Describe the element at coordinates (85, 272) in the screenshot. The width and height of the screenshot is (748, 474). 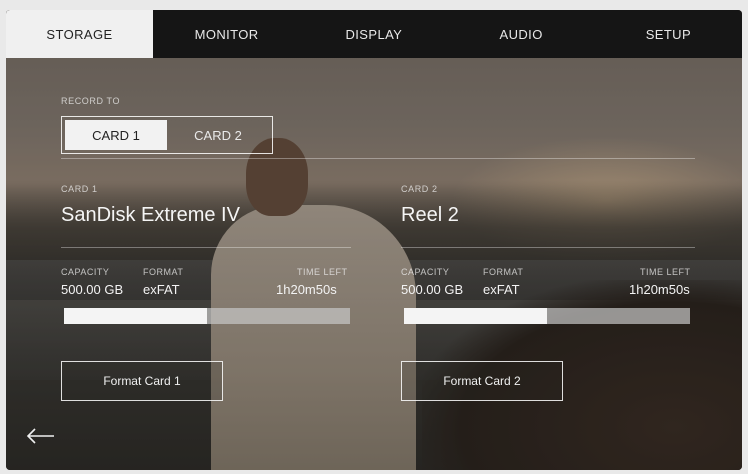
I see `card1-capacity-label: CAPACITY` at that location.